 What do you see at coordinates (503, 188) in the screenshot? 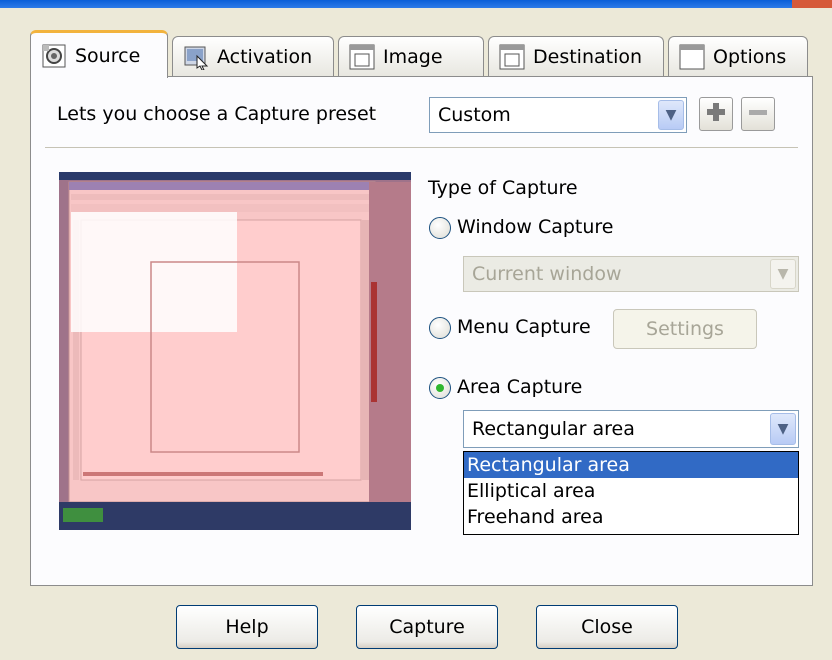
I see `capture-type-label: Type of Capture` at bounding box center [503, 188].